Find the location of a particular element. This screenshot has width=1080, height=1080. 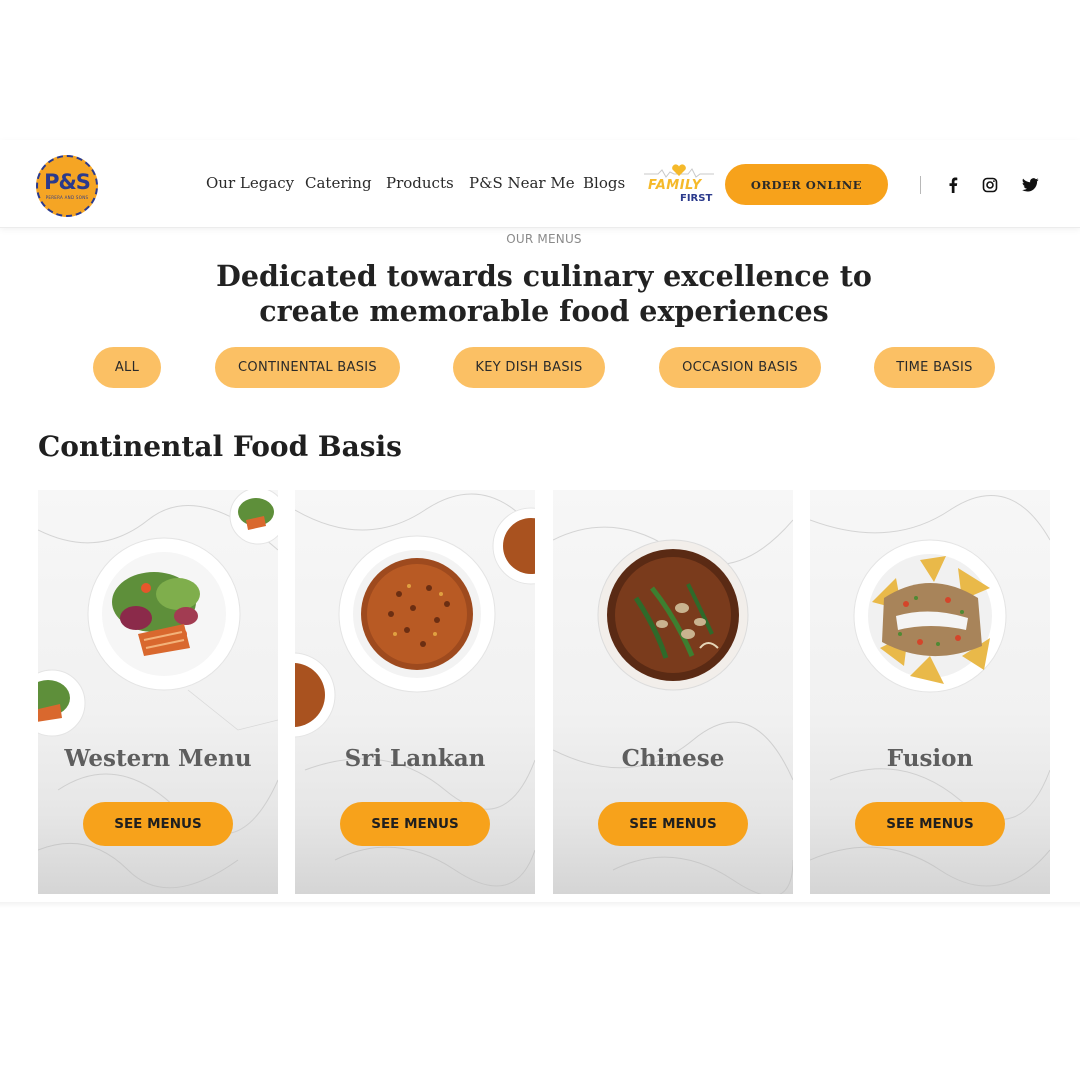

family-first-logo: FAMILY FIRST is located at coordinates (679, 186).